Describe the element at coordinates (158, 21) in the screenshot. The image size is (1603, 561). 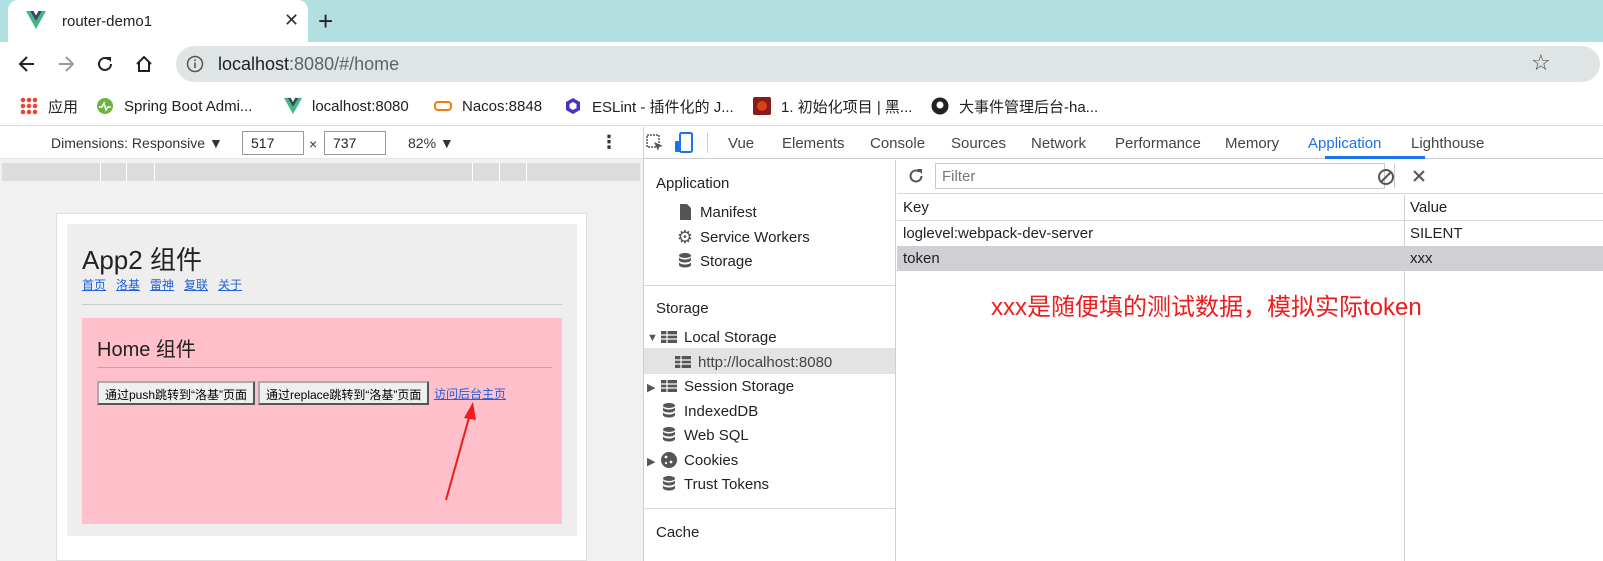
I see `browser-tab: router-demo1 ✕` at that location.